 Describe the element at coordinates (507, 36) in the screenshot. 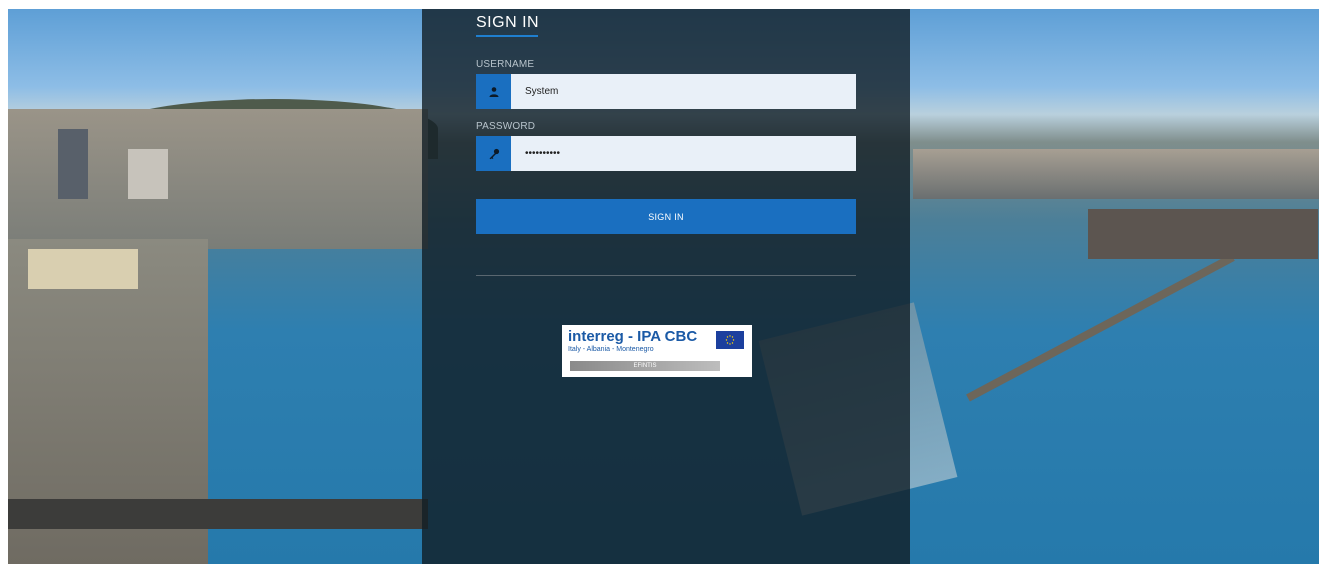

I see `title-underline` at that location.